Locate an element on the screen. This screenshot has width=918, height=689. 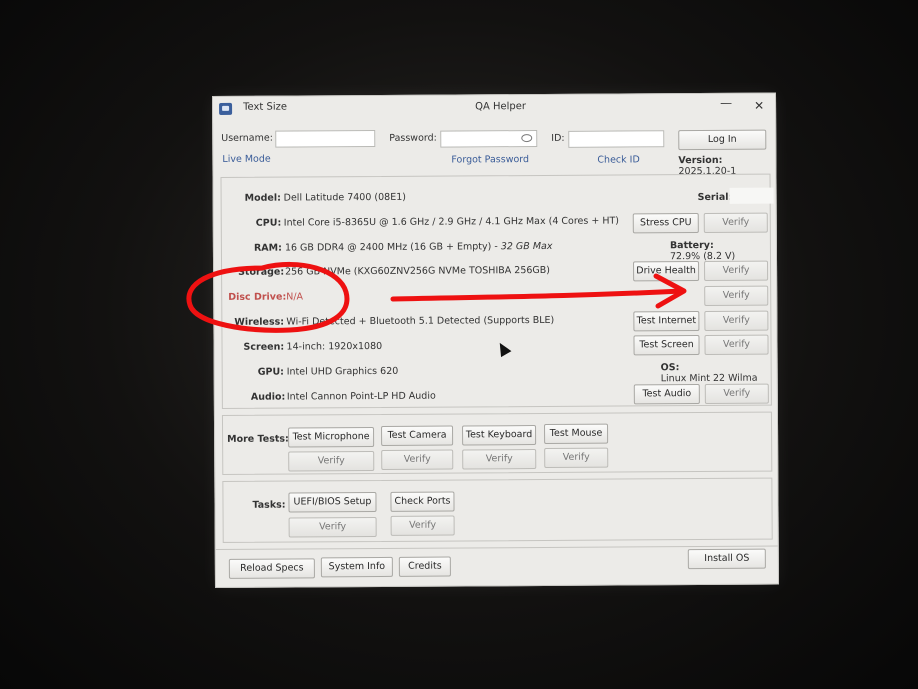
test-camera-button: Test Camera is located at coordinates (417, 435).